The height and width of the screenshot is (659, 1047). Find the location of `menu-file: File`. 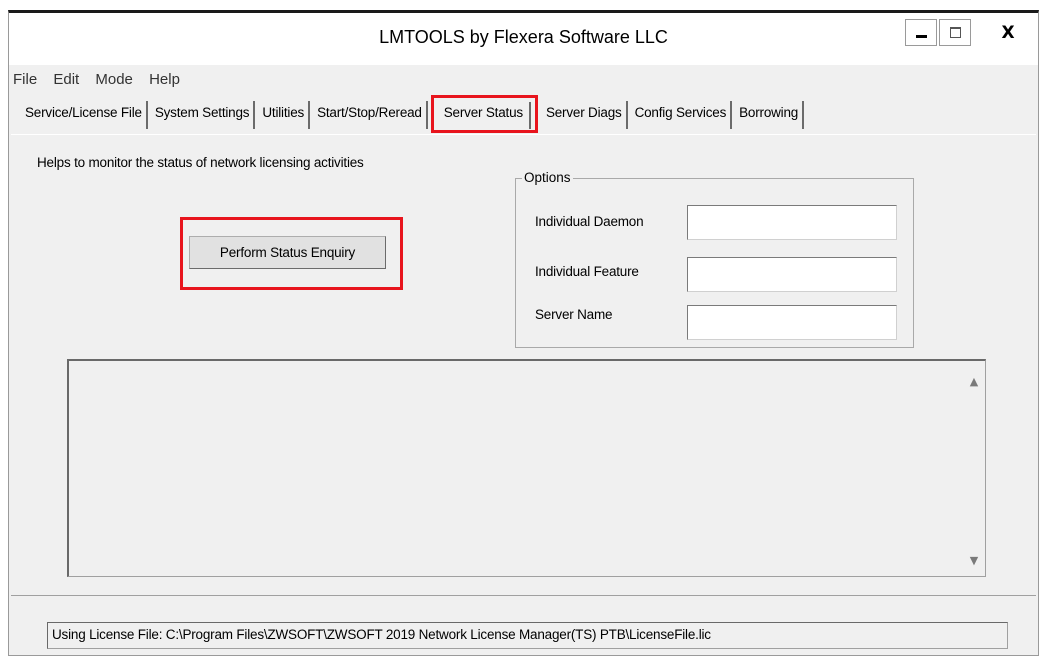

menu-file: File is located at coordinates (25, 79).